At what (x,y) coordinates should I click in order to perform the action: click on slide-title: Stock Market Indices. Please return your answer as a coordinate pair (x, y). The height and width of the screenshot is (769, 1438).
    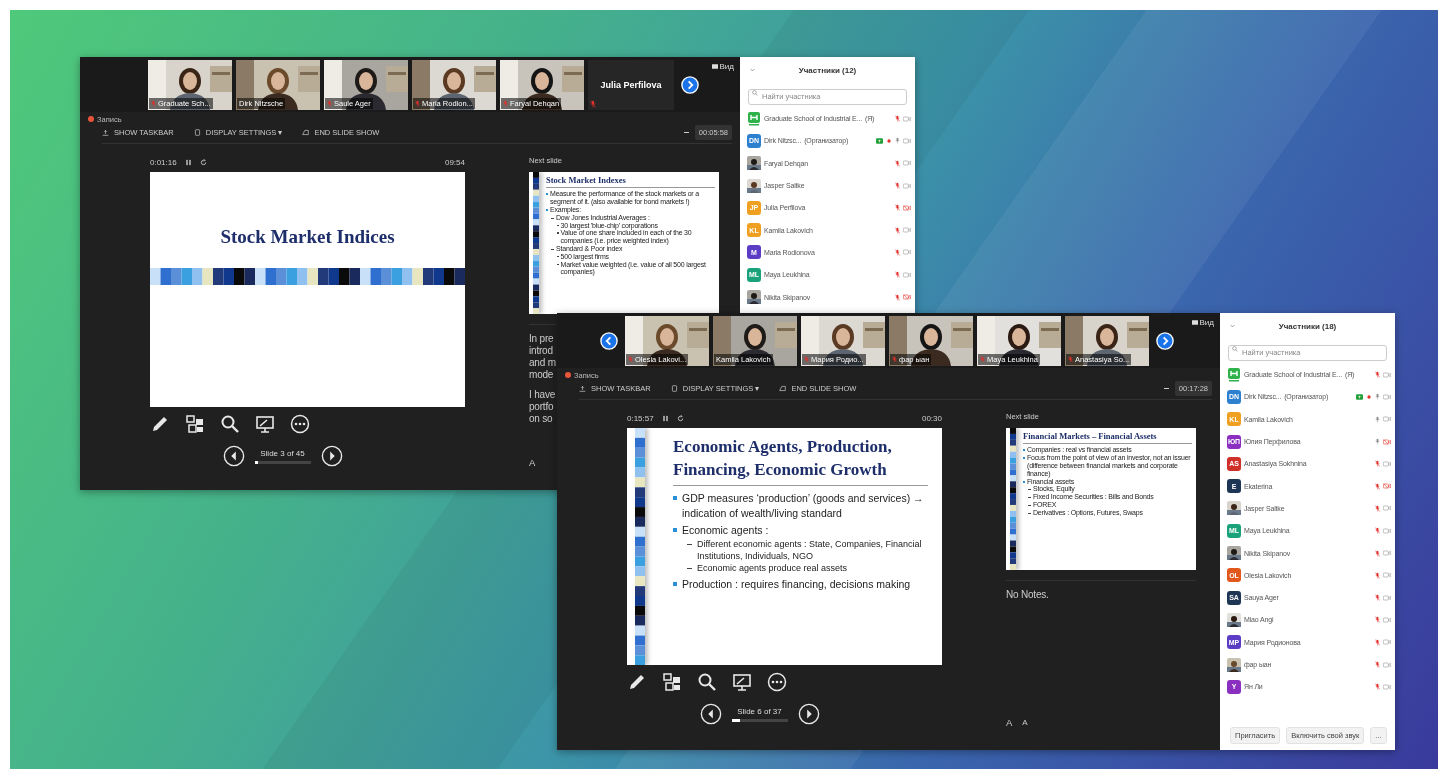
    Looking at the image, I should click on (307, 236).